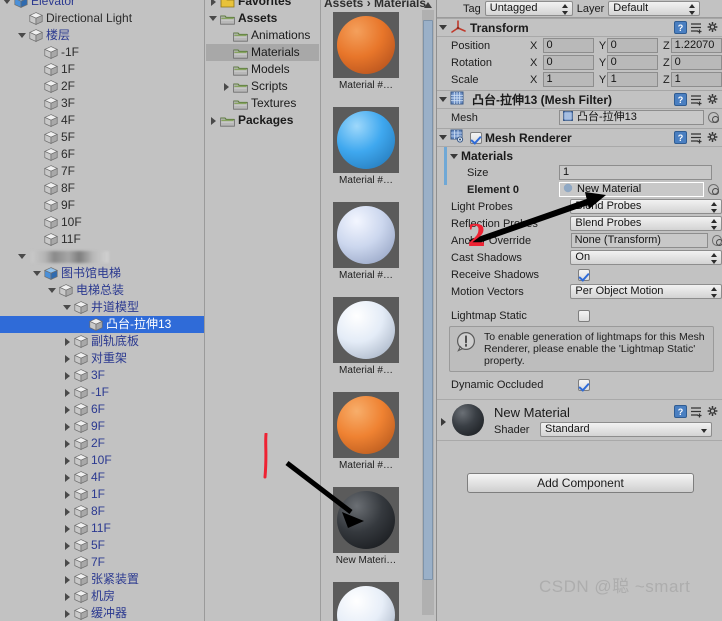  What do you see at coordinates (262, 69) in the screenshot?
I see `project-tree-item: Models` at bounding box center [262, 69].